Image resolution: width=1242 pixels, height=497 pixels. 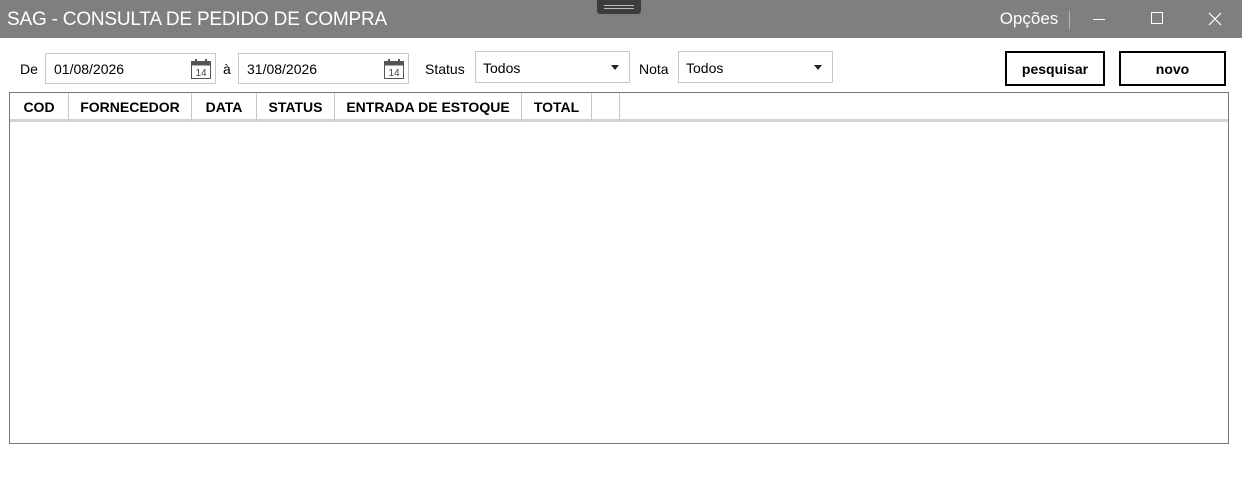 What do you see at coordinates (606, 107) in the screenshot?
I see `column-header-empty` at bounding box center [606, 107].